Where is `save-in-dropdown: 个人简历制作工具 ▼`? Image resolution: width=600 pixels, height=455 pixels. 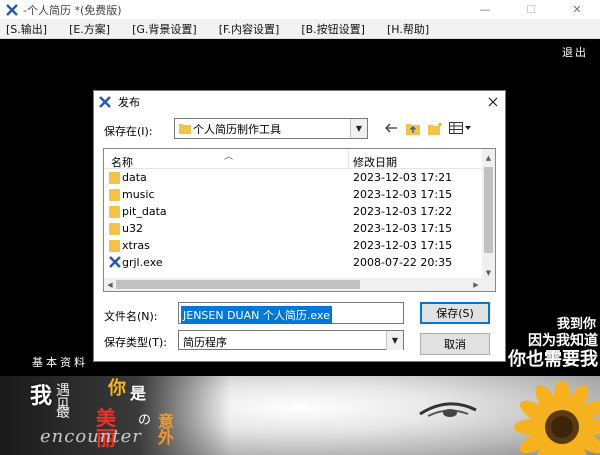 save-in-dropdown: 个人简历制作工具 ▼ is located at coordinates (271, 128).